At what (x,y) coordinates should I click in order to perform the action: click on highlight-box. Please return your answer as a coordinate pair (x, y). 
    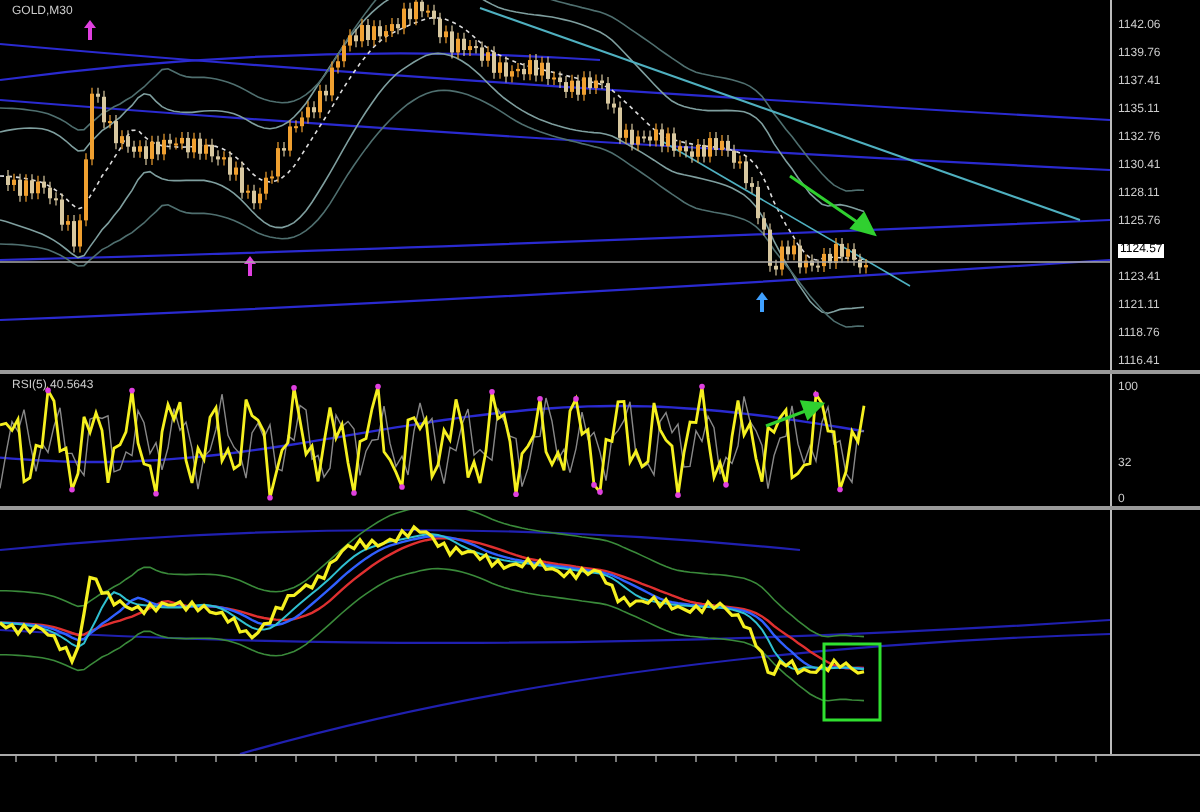
    Looking at the image, I should click on (852, 682).